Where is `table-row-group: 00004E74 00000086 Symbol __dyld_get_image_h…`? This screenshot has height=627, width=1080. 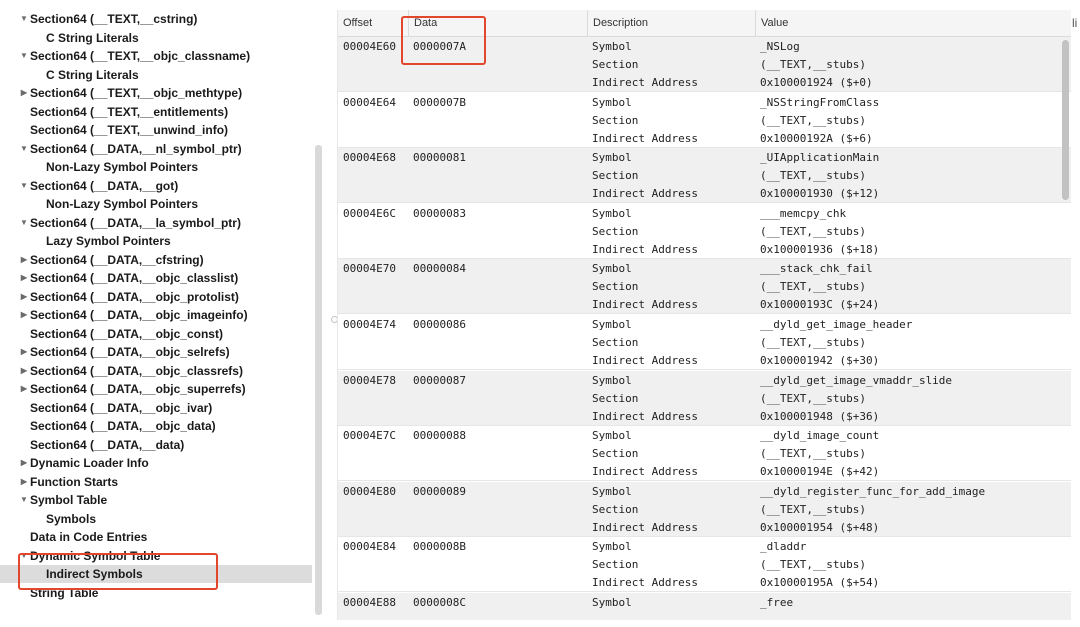
table-row-group: 00004E74 00000086 Symbol __dyld_get_image_h… is located at coordinates (704, 342).